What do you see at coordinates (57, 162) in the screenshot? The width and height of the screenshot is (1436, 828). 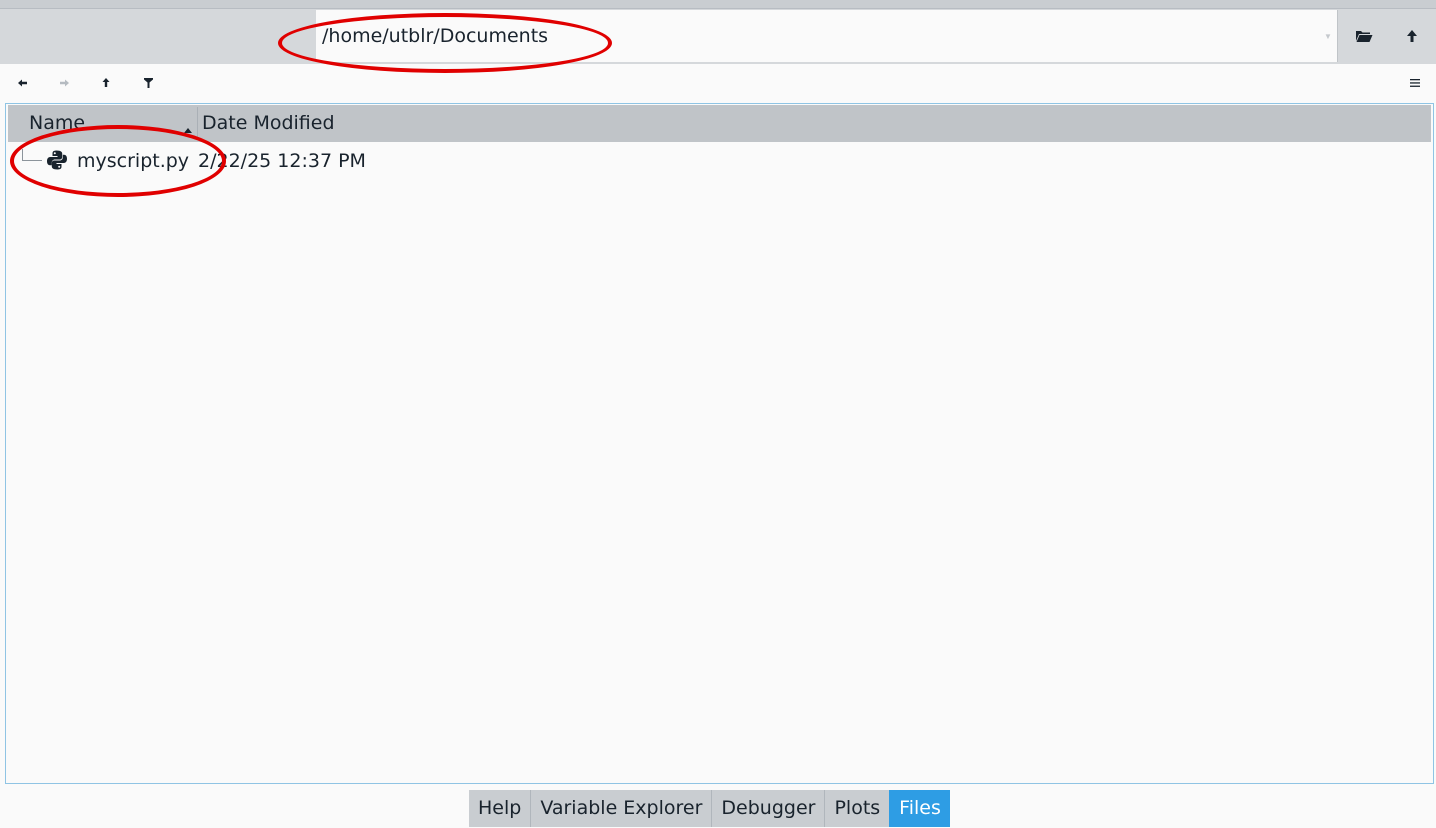 I see `python-file-icon` at bounding box center [57, 162].